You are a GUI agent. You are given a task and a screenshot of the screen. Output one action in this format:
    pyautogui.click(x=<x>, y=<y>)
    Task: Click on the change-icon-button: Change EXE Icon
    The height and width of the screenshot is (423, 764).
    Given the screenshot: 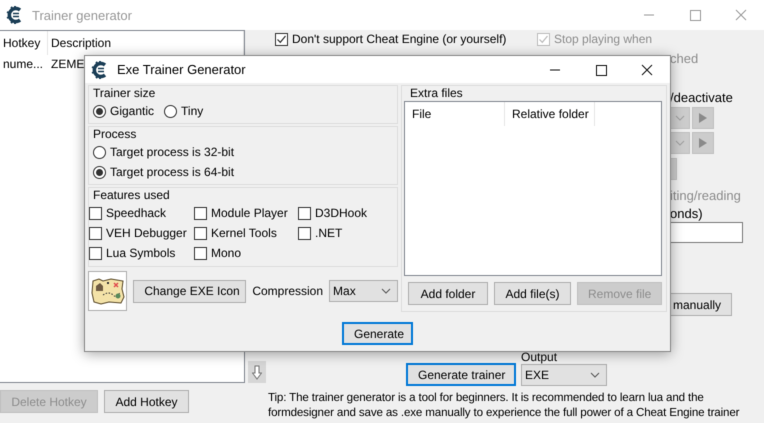 What is the action you would take?
    pyautogui.click(x=189, y=291)
    